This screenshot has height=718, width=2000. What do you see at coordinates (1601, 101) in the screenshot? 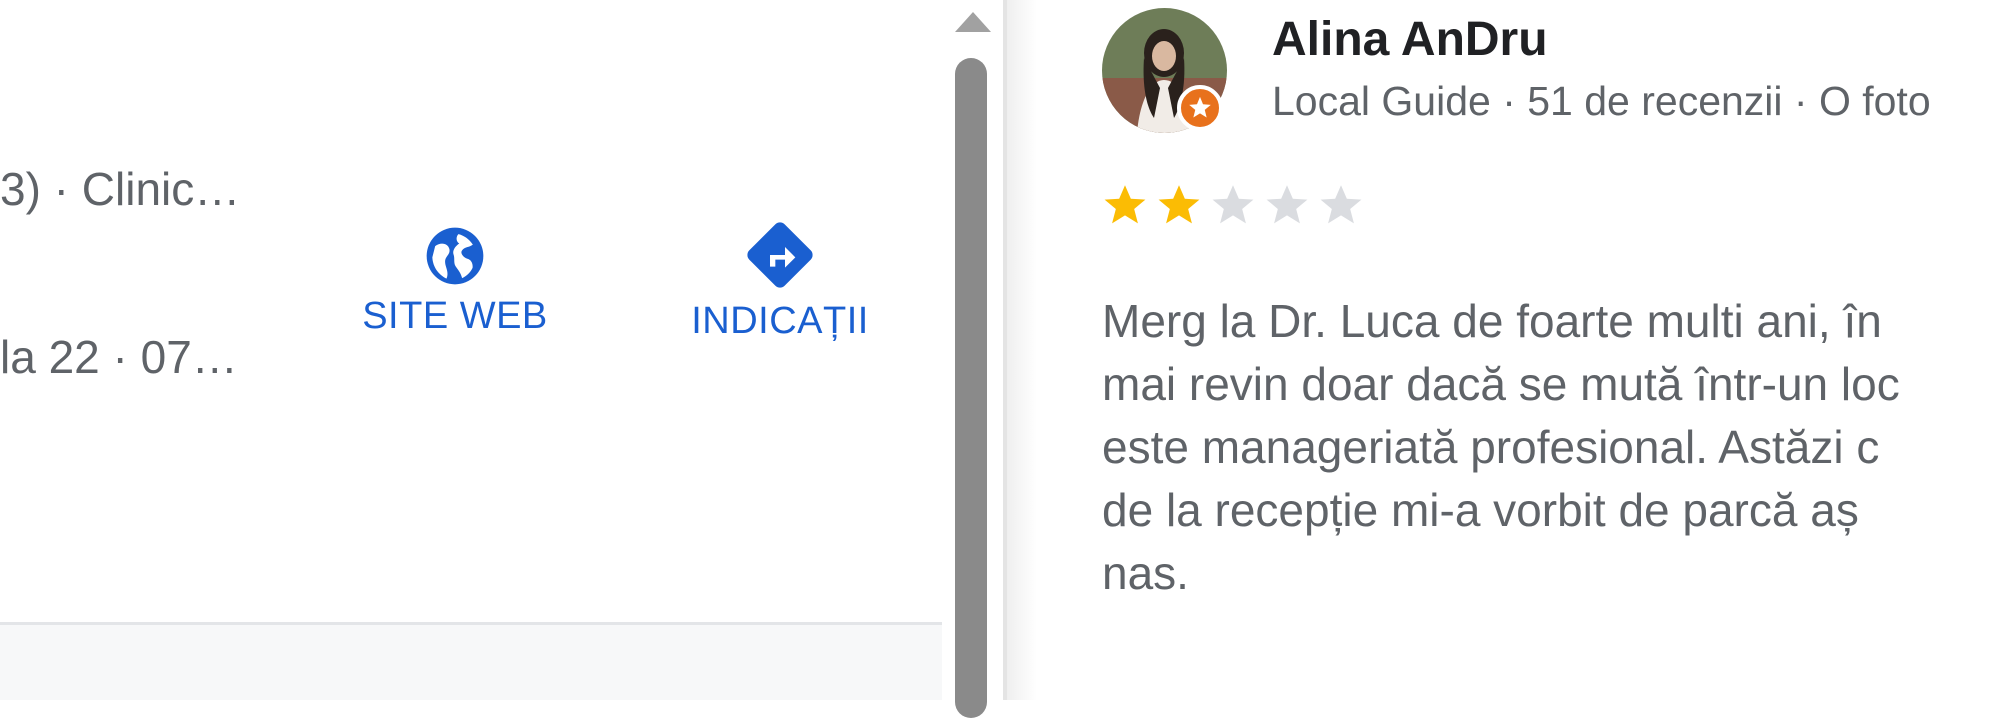
I see `reviewer-meta: Local Guide · 51 de recenzii · O foto` at bounding box center [1601, 101].